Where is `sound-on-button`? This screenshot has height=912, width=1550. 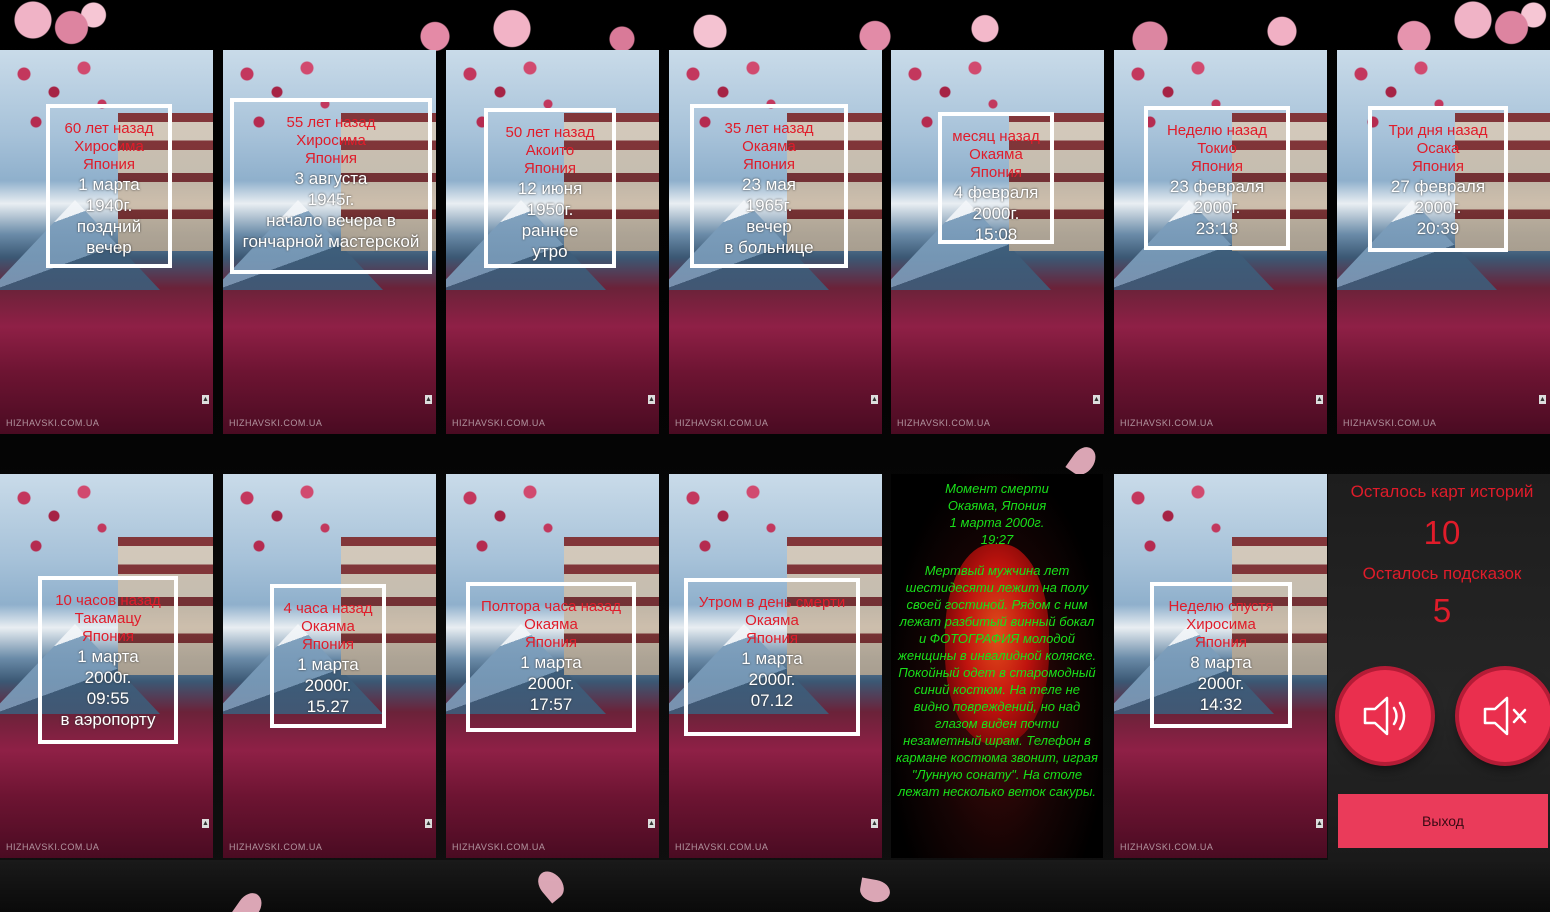
sound-on-button is located at coordinates (1385, 716).